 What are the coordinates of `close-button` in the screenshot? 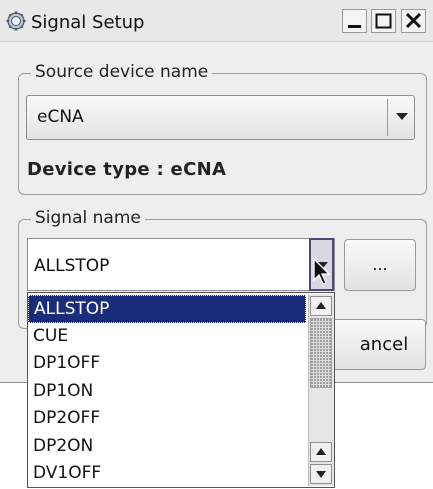 It's located at (413, 21).